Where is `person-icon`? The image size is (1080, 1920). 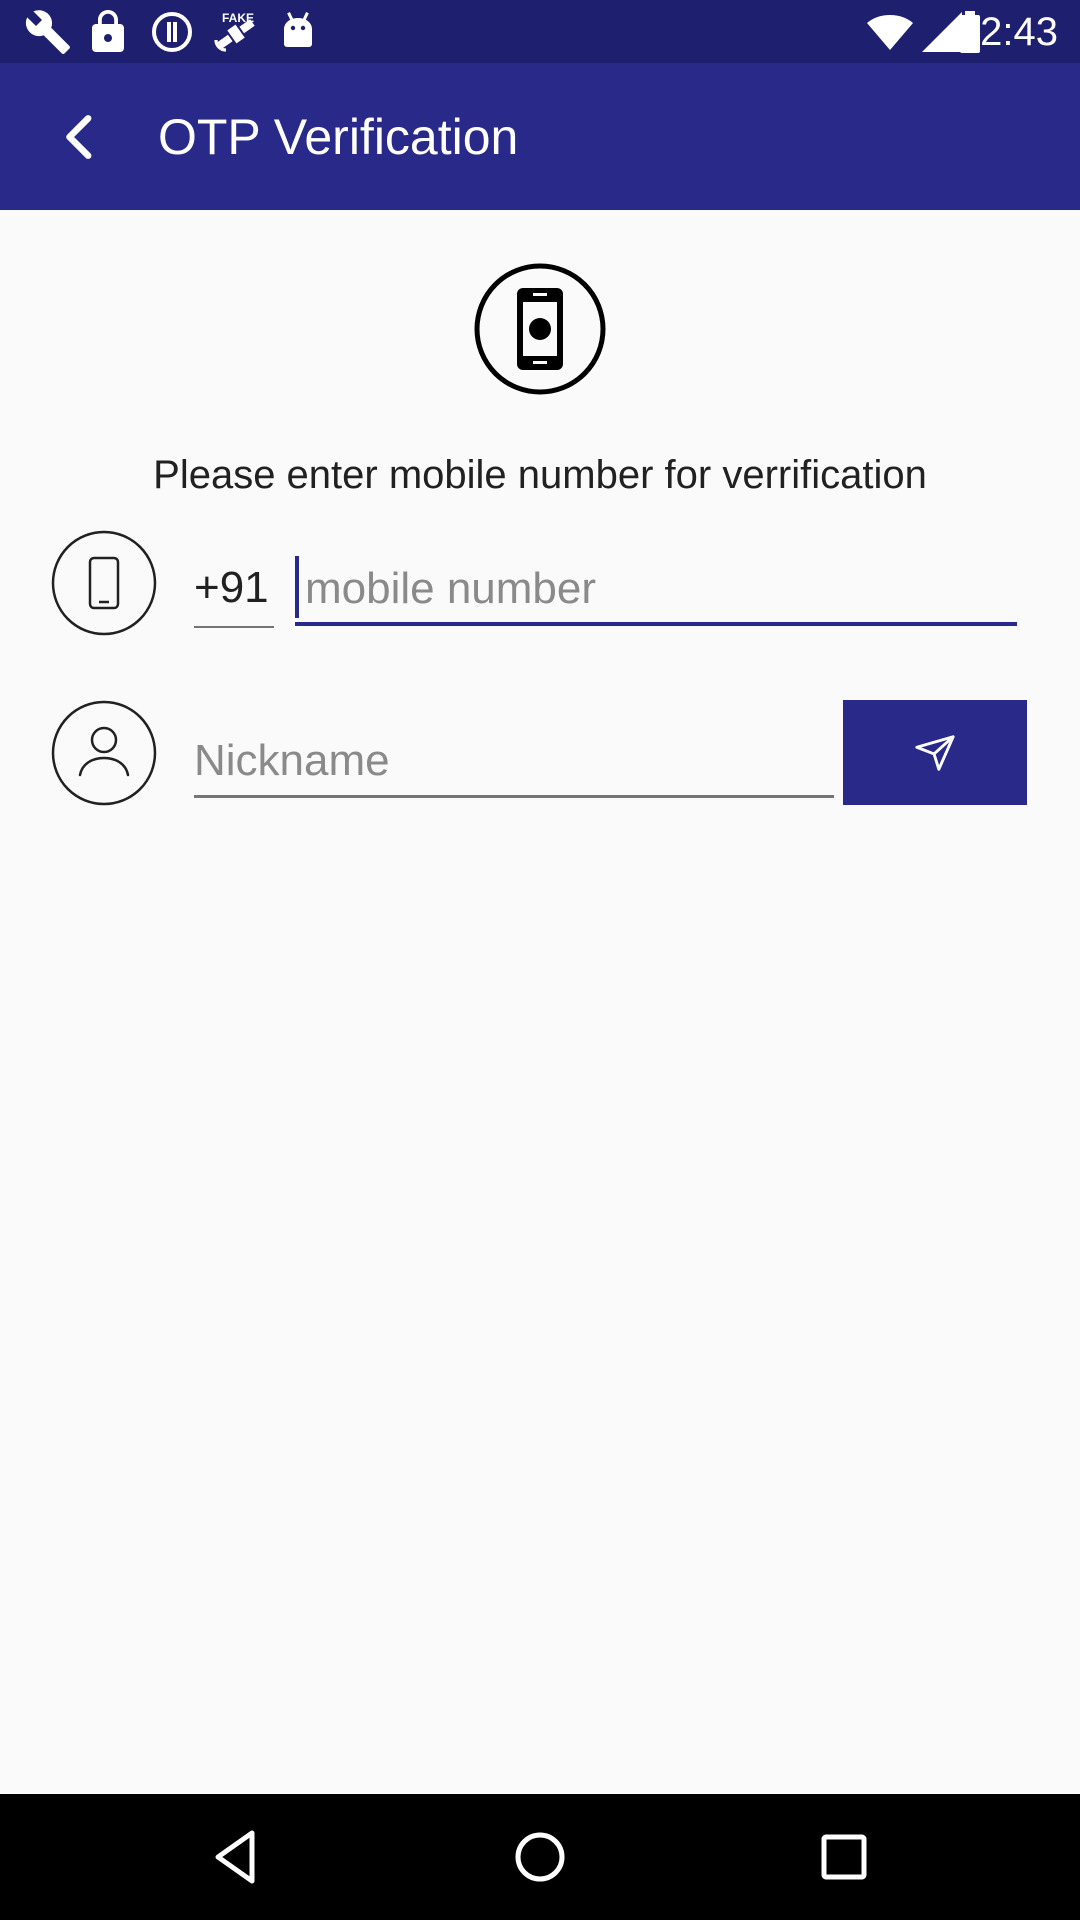 person-icon is located at coordinates (104, 753).